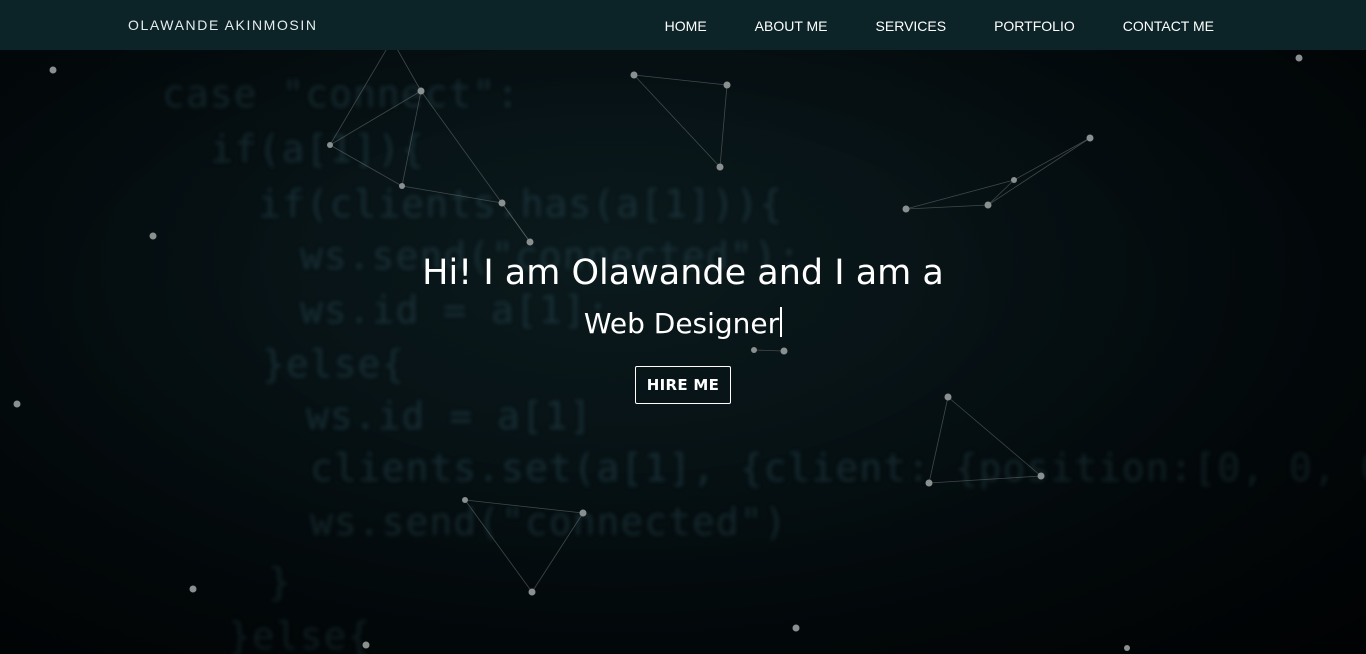  I want to click on nav-item-services: SERVICES, so click(911, 25).